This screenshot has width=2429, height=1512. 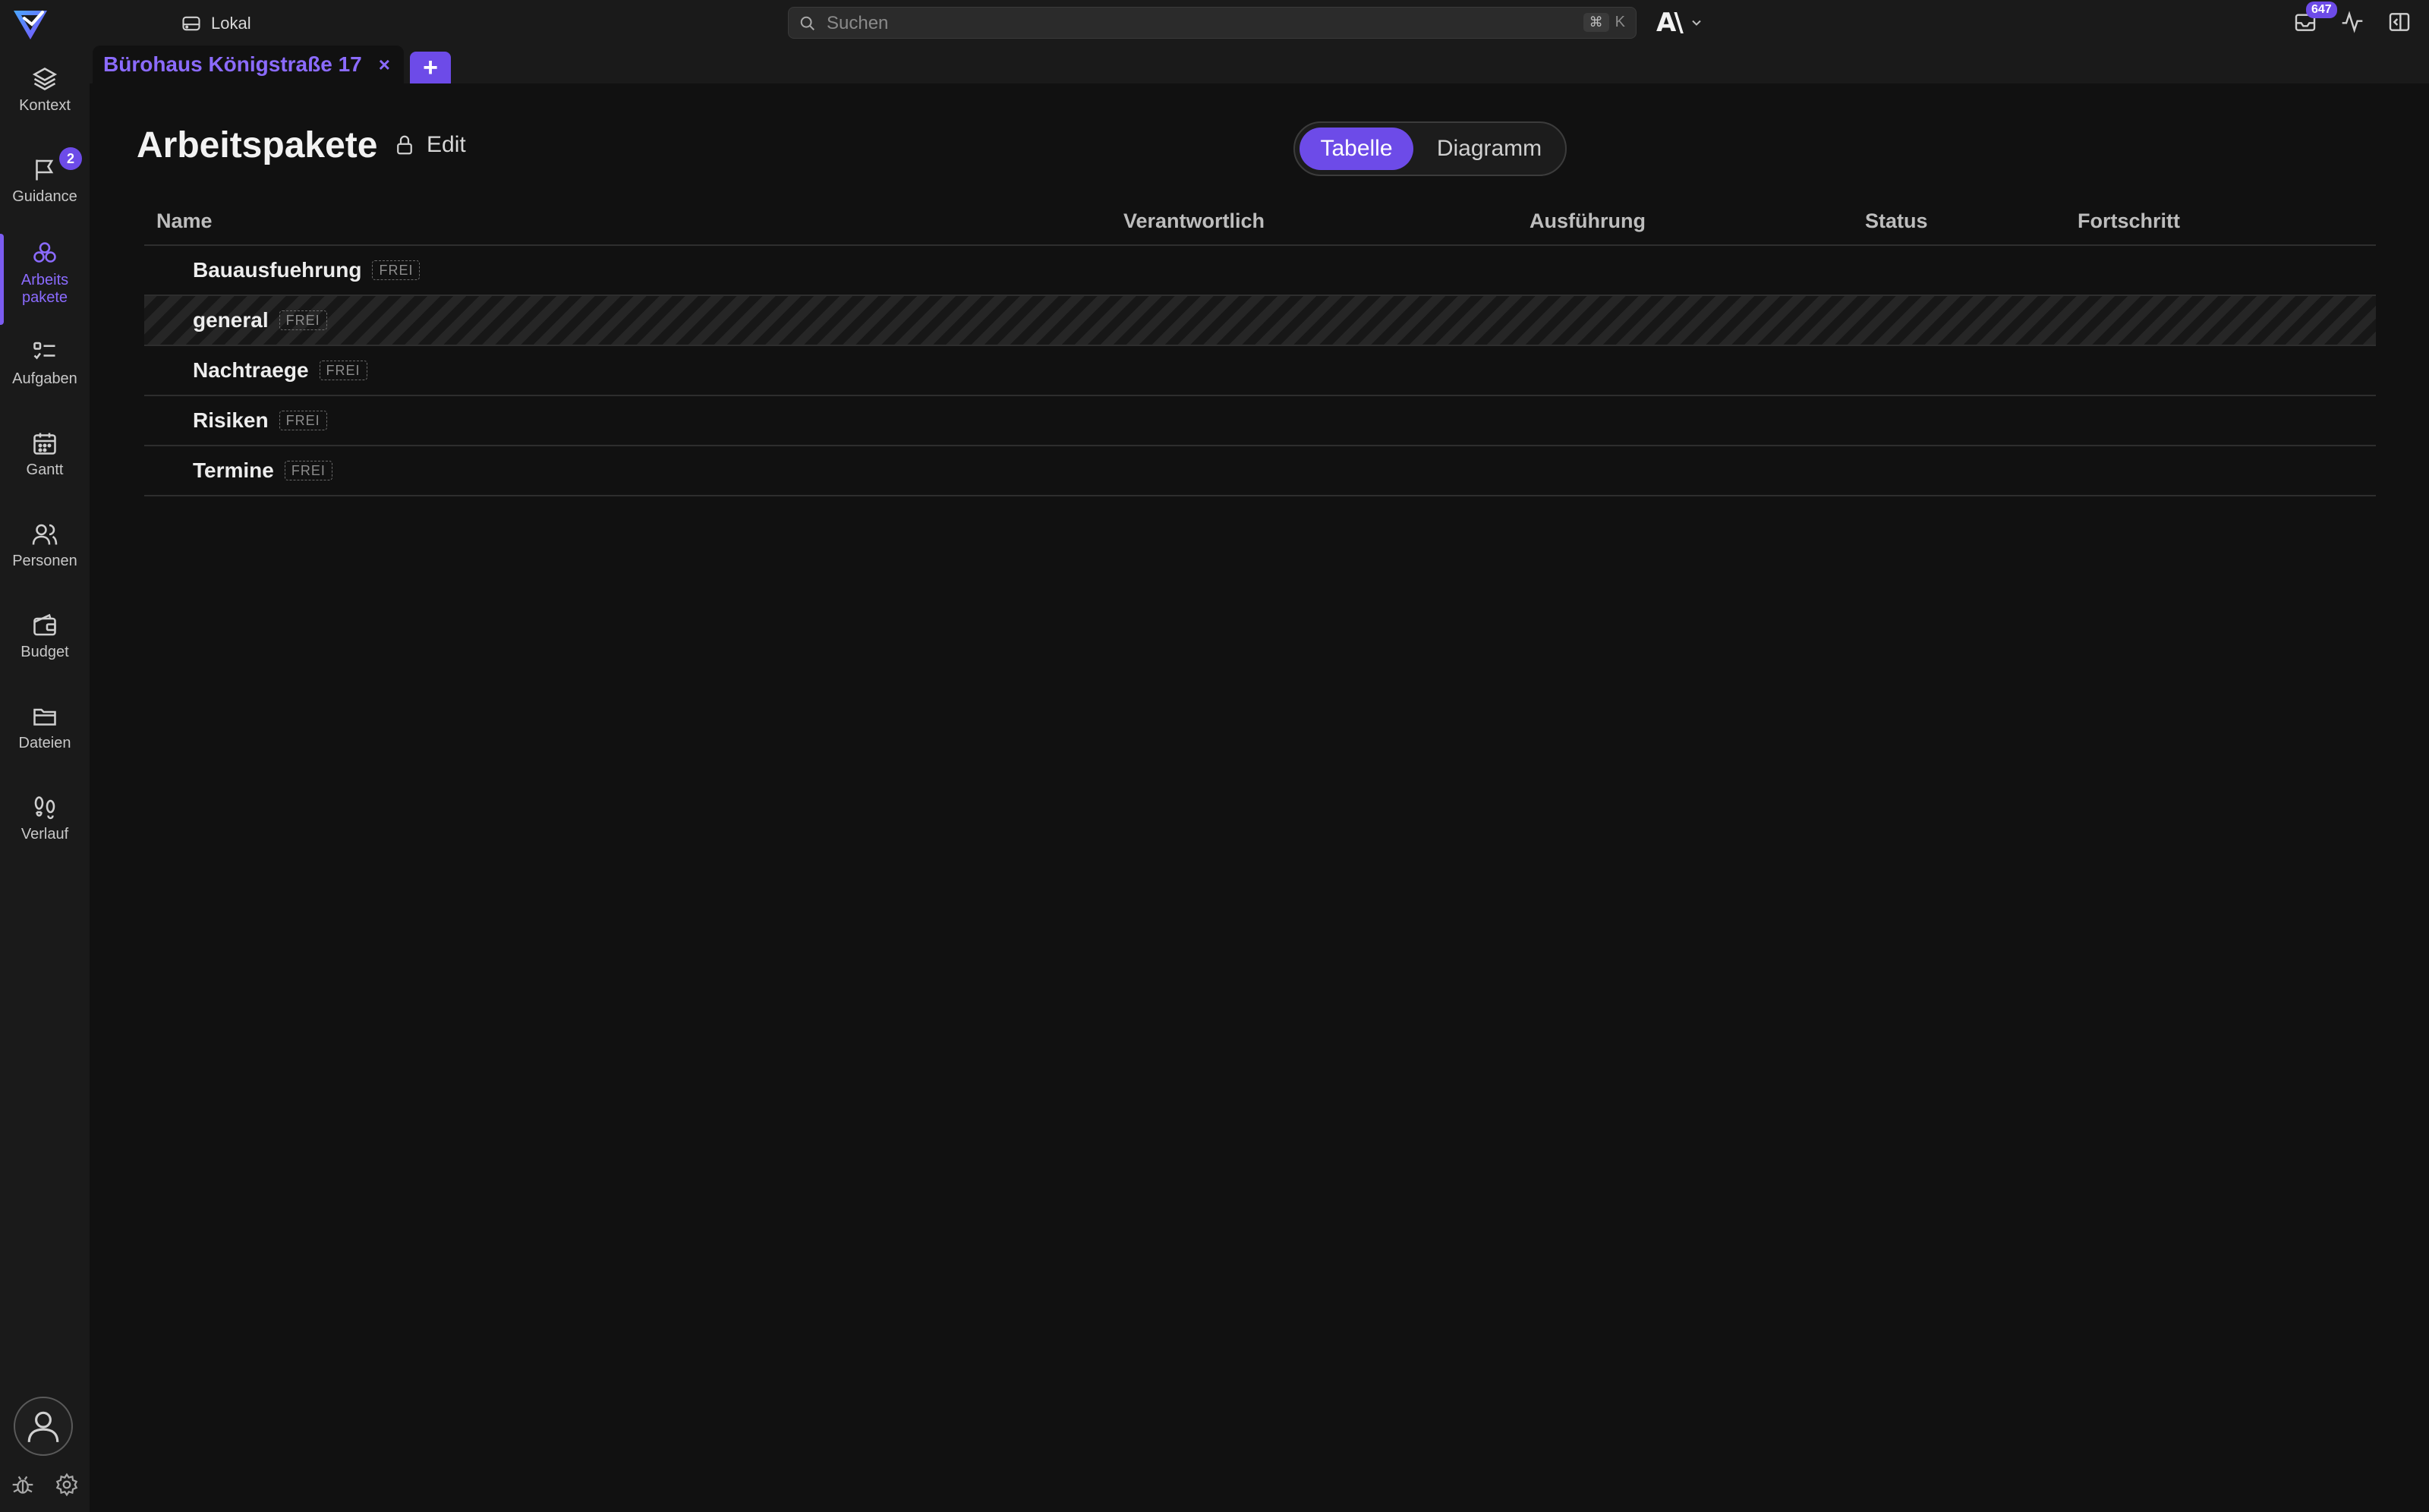 What do you see at coordinates (44, 561) in the screenshot?
I see `sidebar-item-label: Personen` at bounding box center [44, 561].